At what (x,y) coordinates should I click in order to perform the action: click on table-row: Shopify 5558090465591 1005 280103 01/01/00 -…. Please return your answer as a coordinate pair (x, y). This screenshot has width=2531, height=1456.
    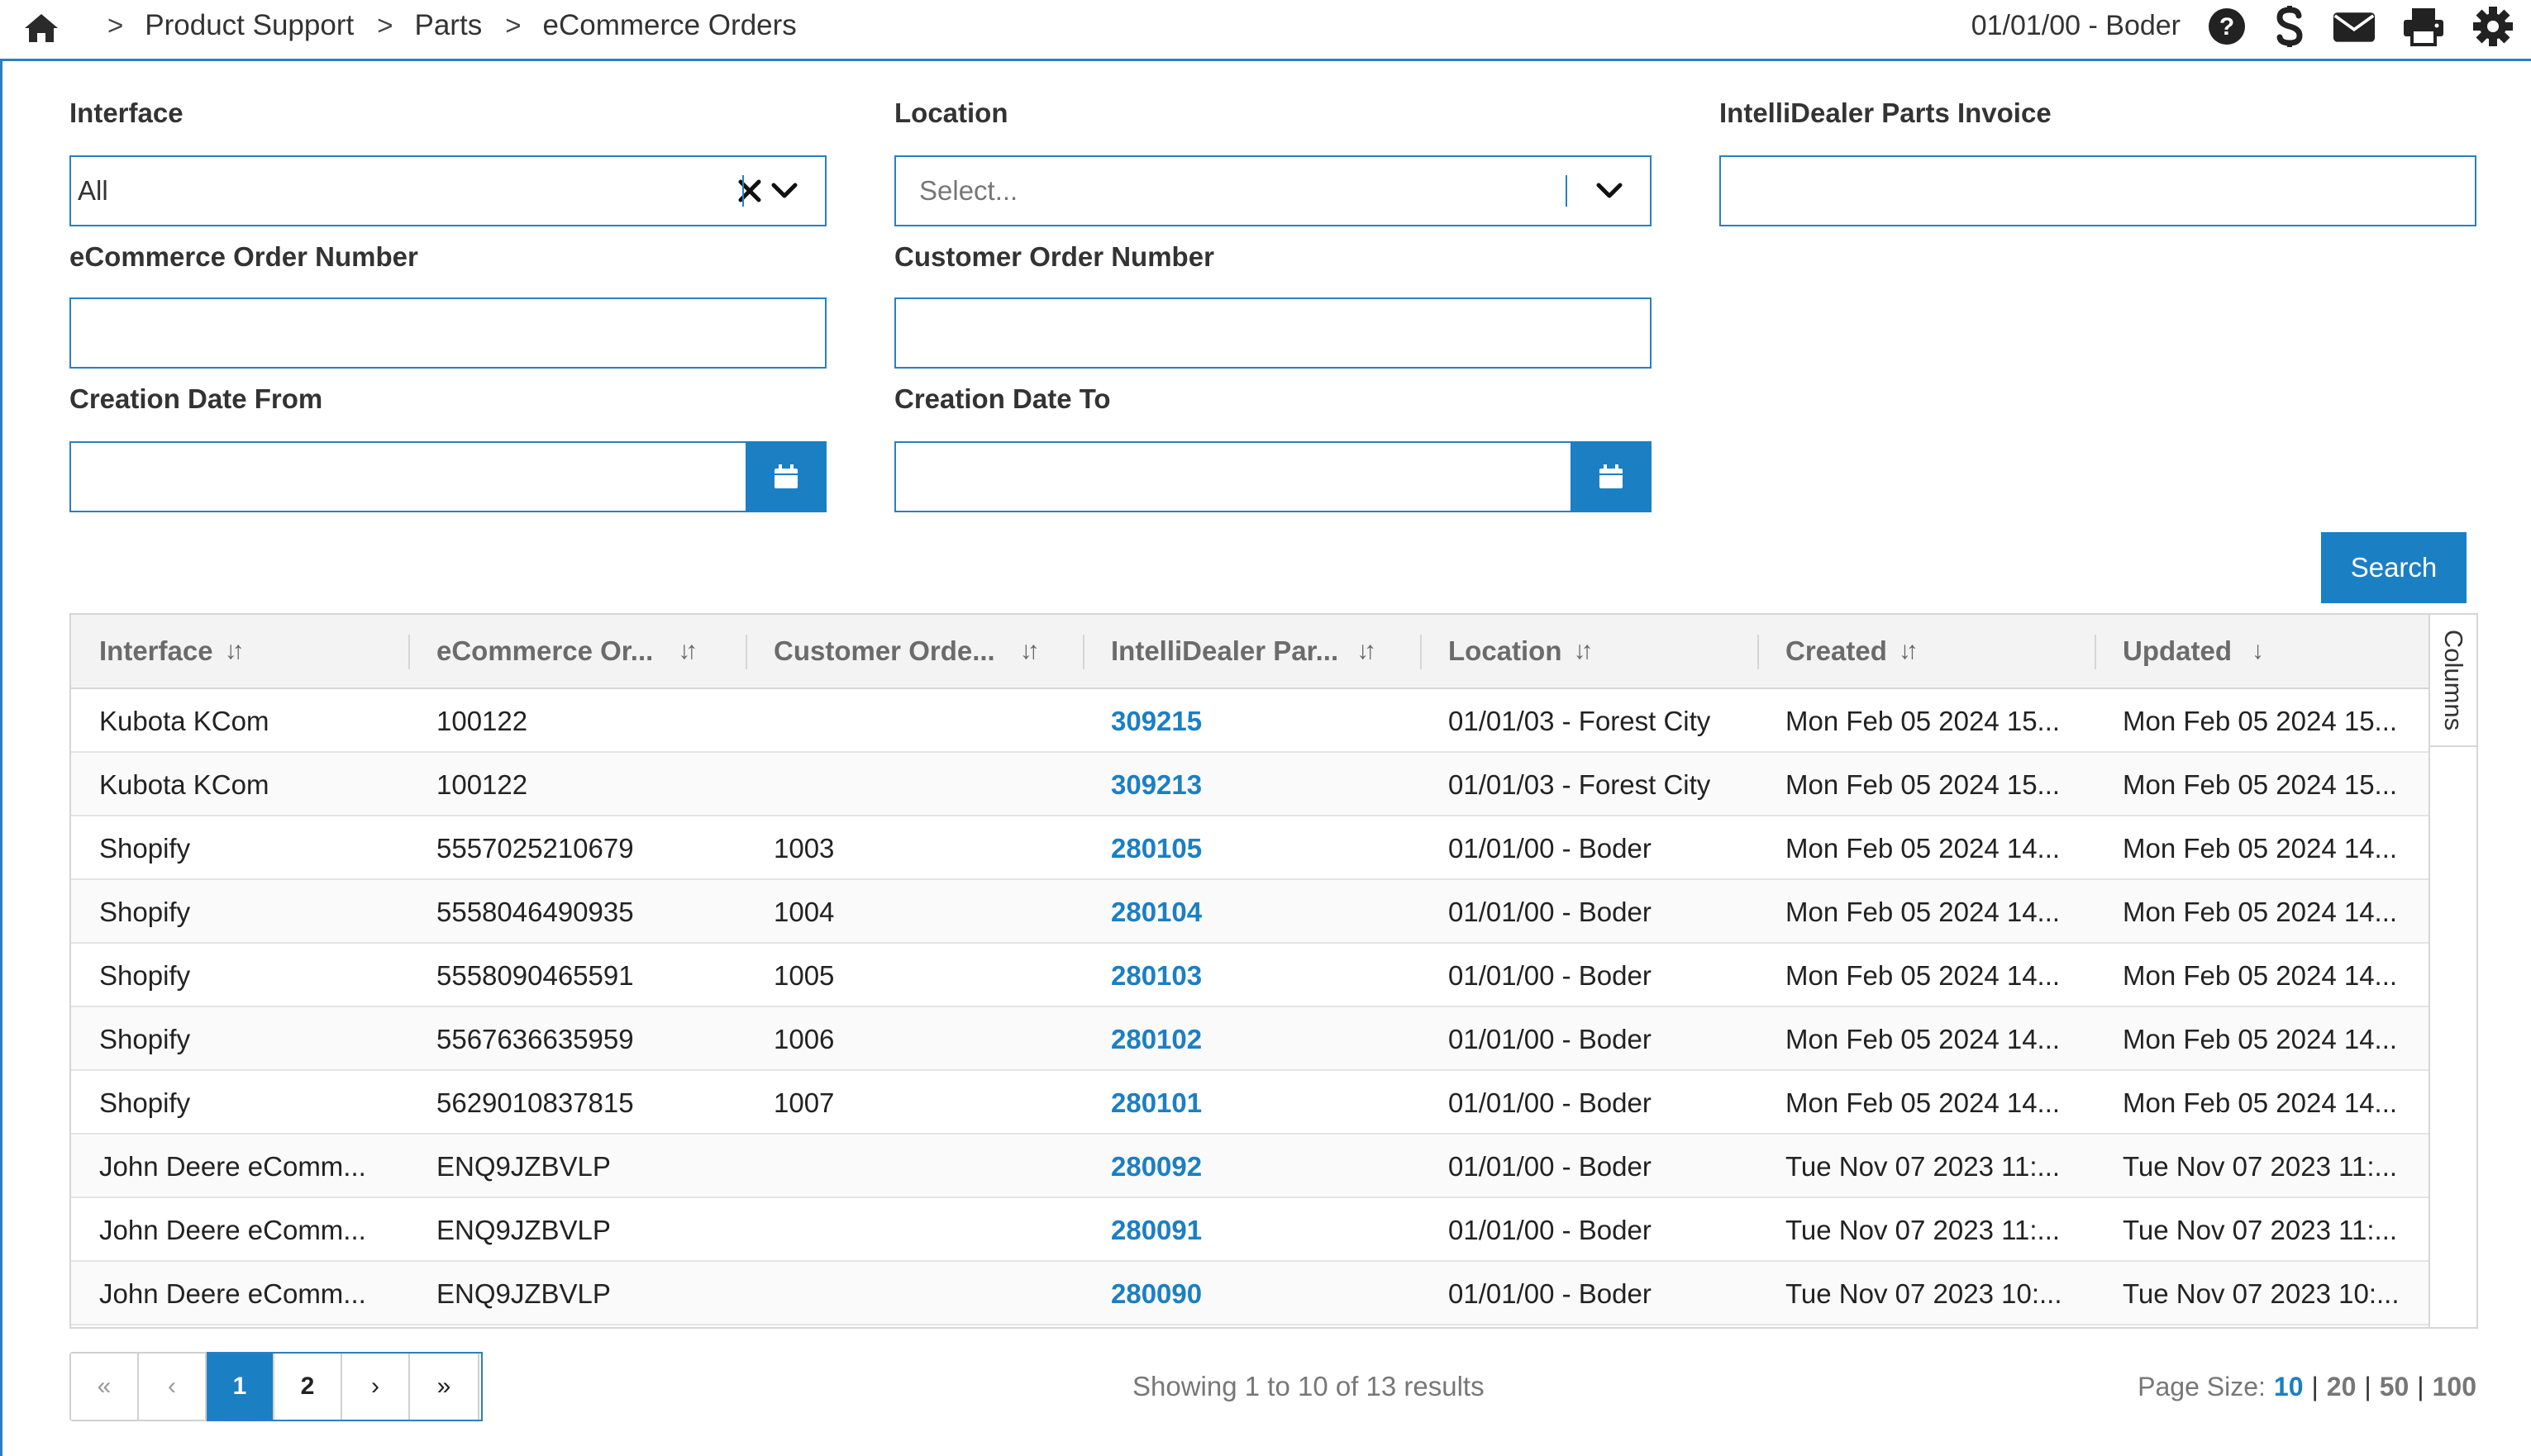
    Looking at the image, I should click on (1250, 975).